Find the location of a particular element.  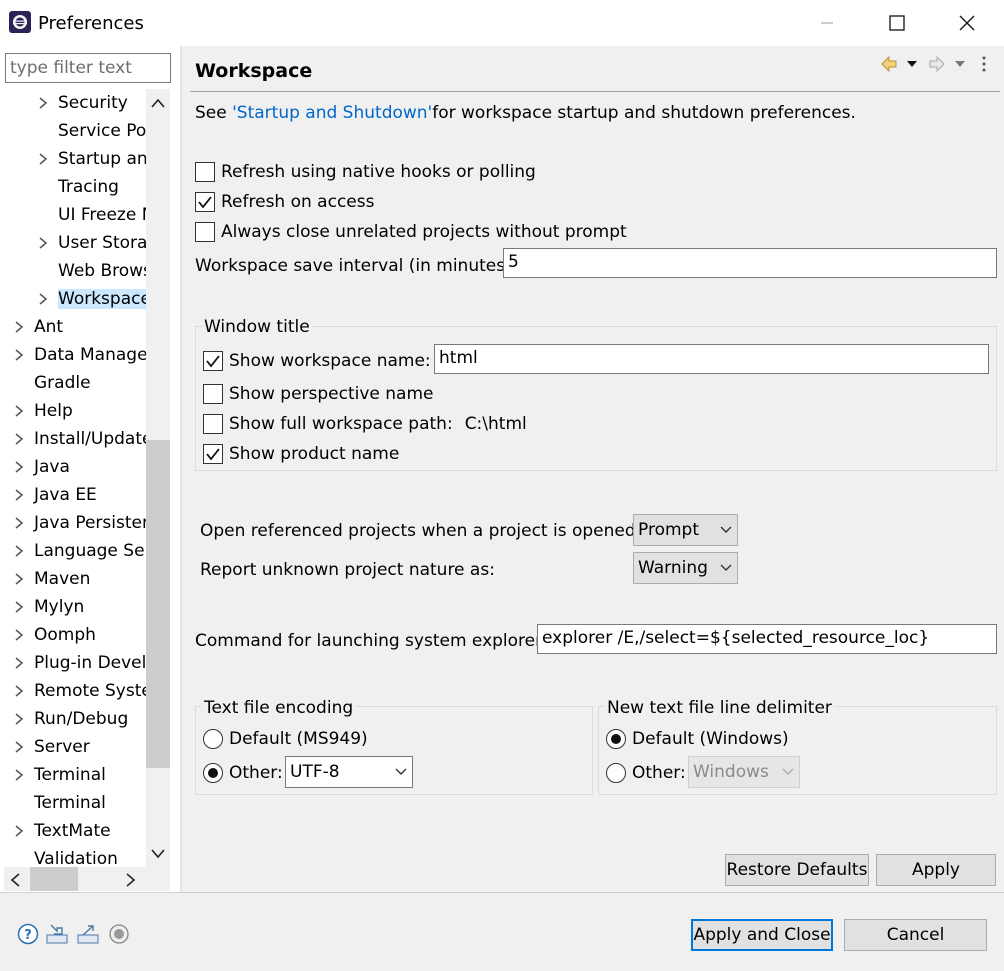

tree-item: Help is located at coordinates (42, 411).